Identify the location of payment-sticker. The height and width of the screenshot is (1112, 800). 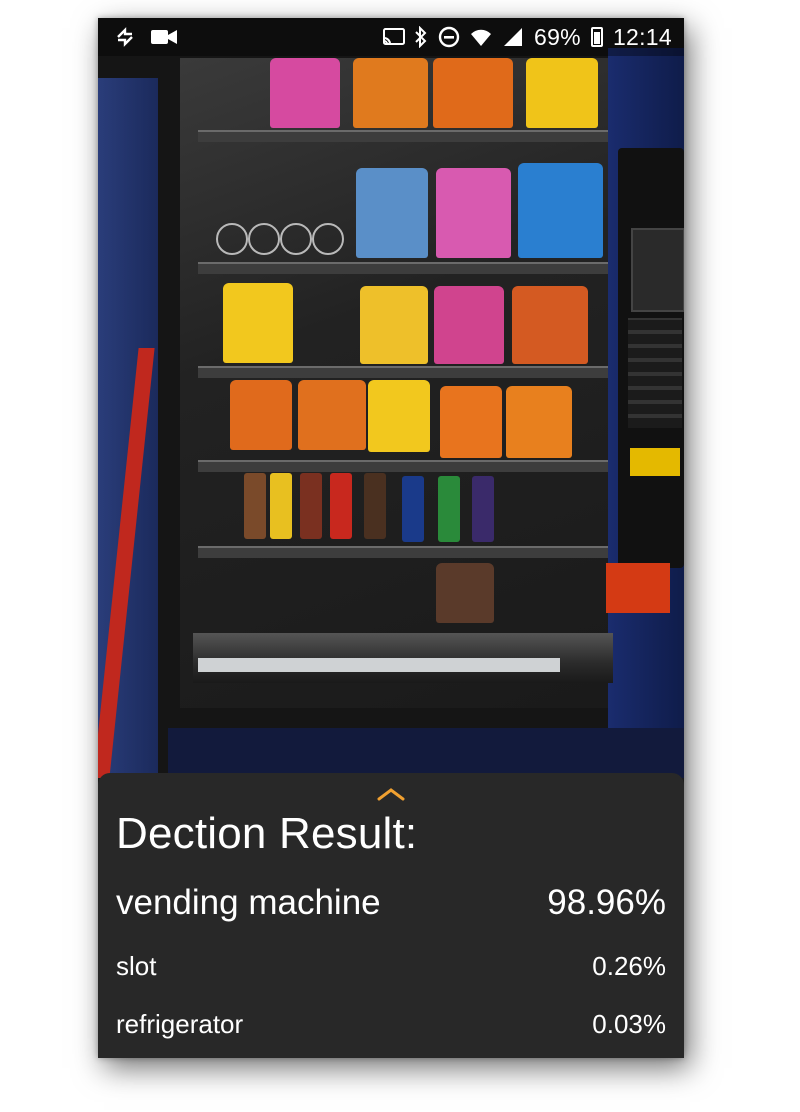
(655, 462).